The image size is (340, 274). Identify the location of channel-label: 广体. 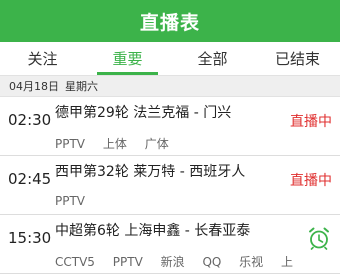
(156, 144).